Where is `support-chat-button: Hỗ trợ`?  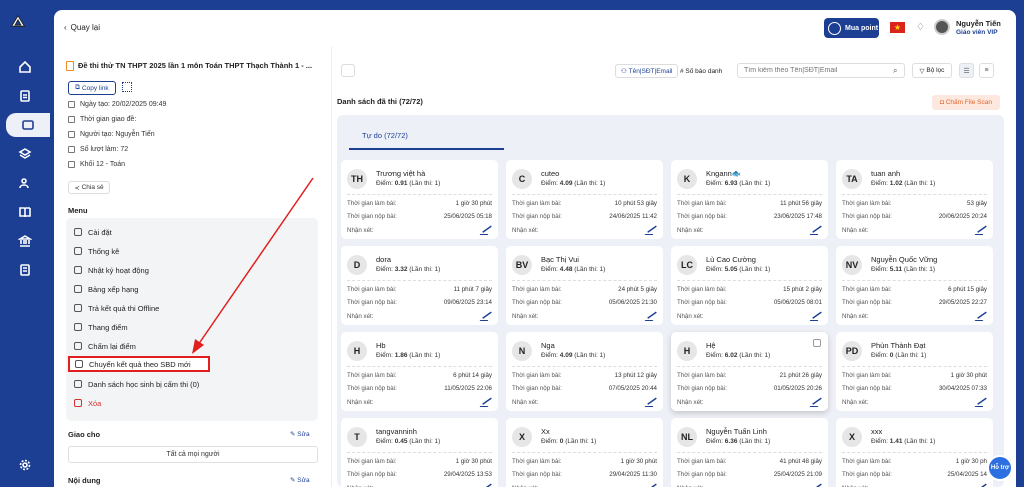 support-chat-button: Hỗ trợ is located at coordinates (1000, 468).